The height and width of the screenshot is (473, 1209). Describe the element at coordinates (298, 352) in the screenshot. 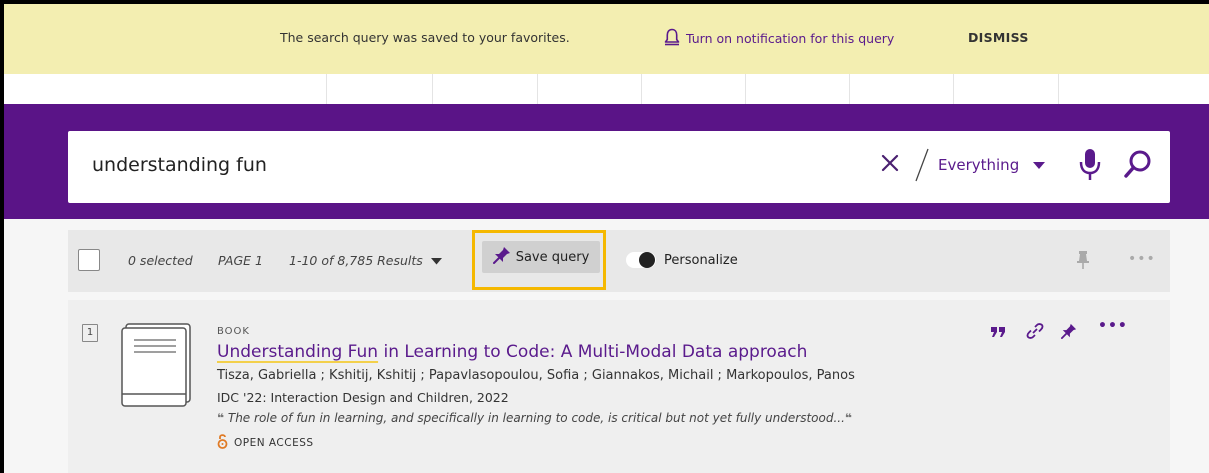

I see `title-highlight: Understanding Fun` at that location.